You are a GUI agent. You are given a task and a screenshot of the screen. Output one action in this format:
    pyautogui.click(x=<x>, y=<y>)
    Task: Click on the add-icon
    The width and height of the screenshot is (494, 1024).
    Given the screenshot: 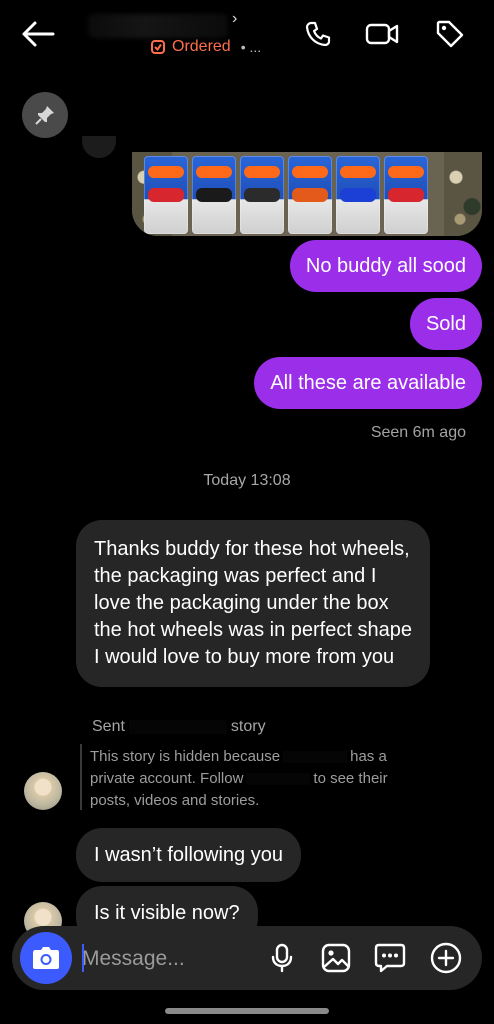 What is the action you would take?
    pyautogui.click(x=446, y=958)
    